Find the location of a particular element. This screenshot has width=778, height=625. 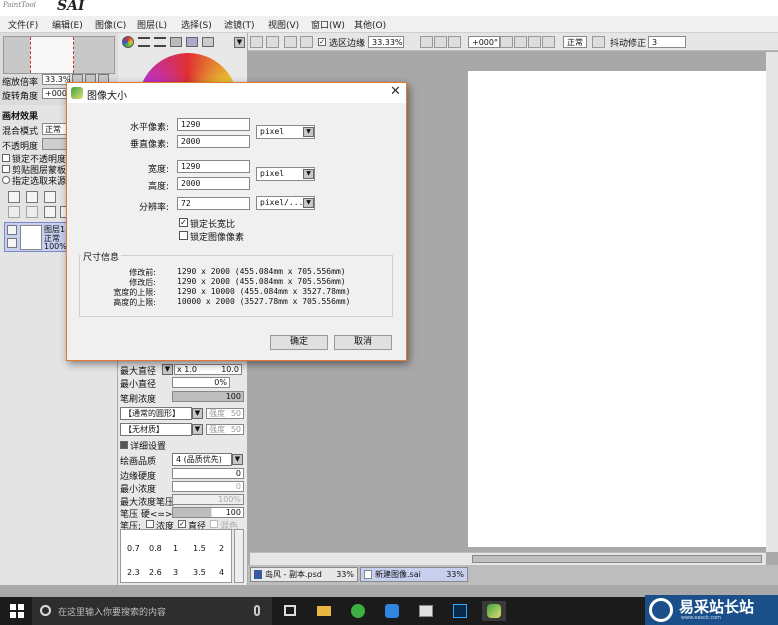

pressure-blend-checkbox is located at coordinates (214, 524).